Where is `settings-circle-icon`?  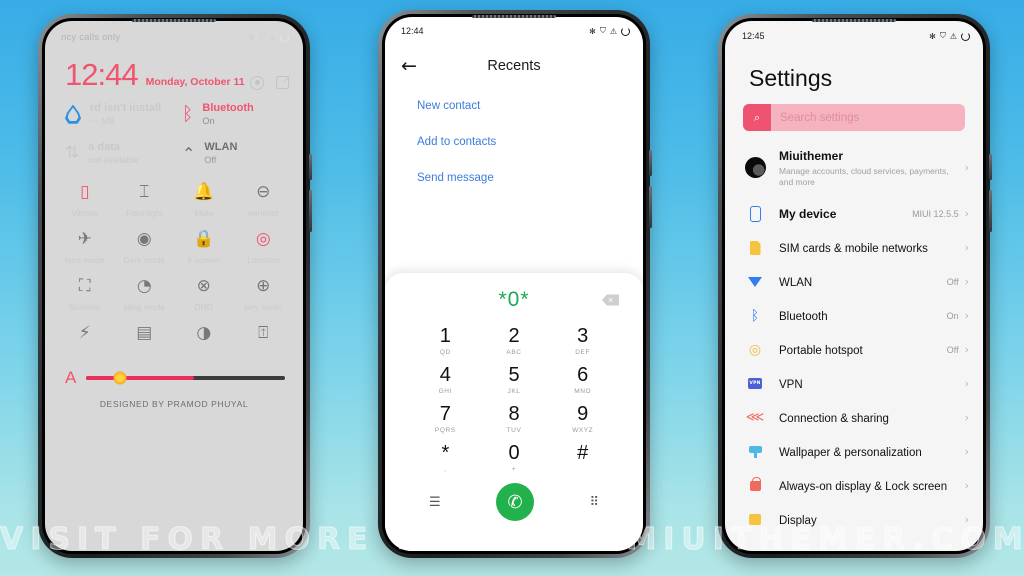
settings-circle-icon is located at coordinates (257, 82).